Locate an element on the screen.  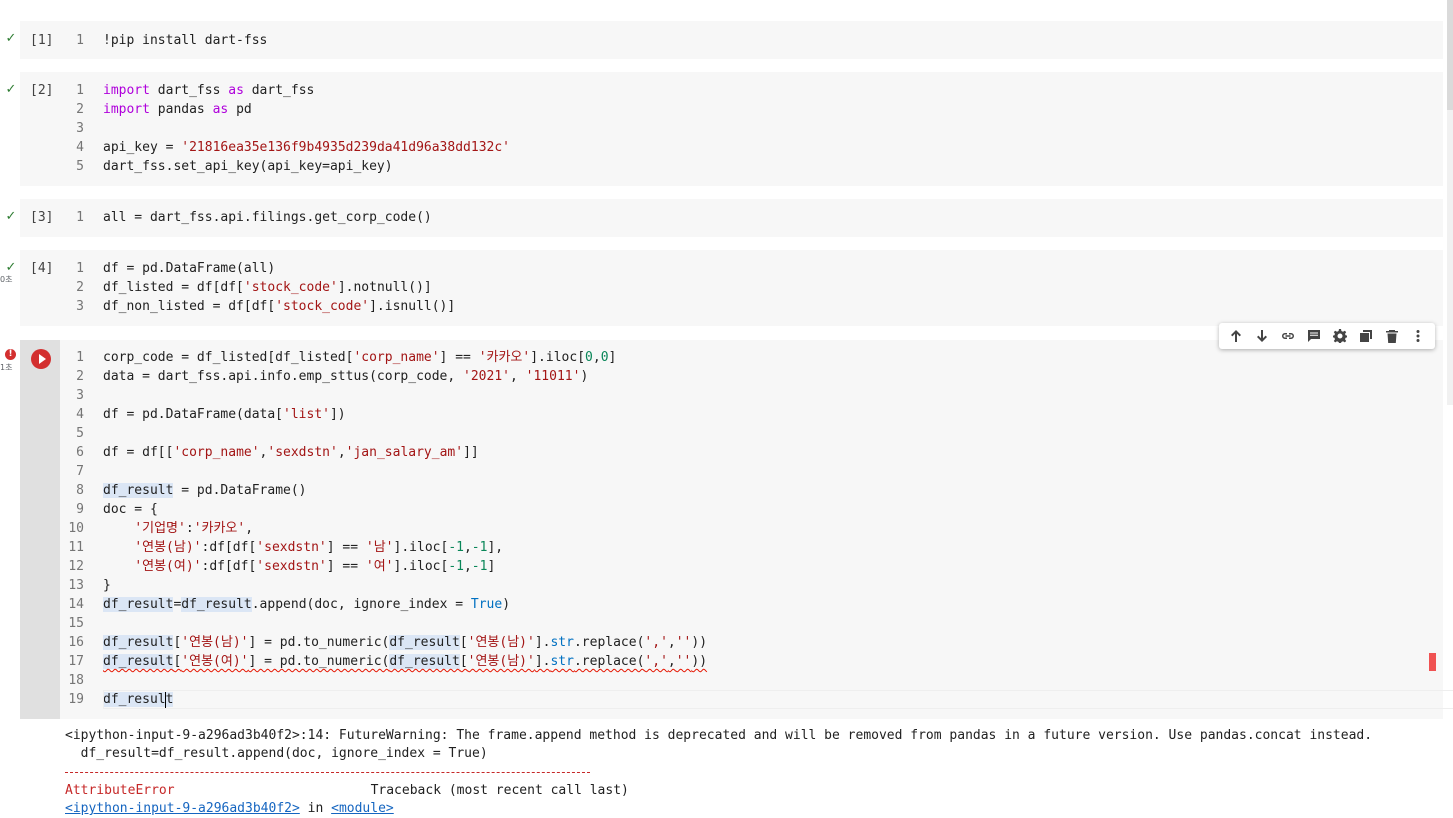
link-icon is located at coordinates (1288, 336).